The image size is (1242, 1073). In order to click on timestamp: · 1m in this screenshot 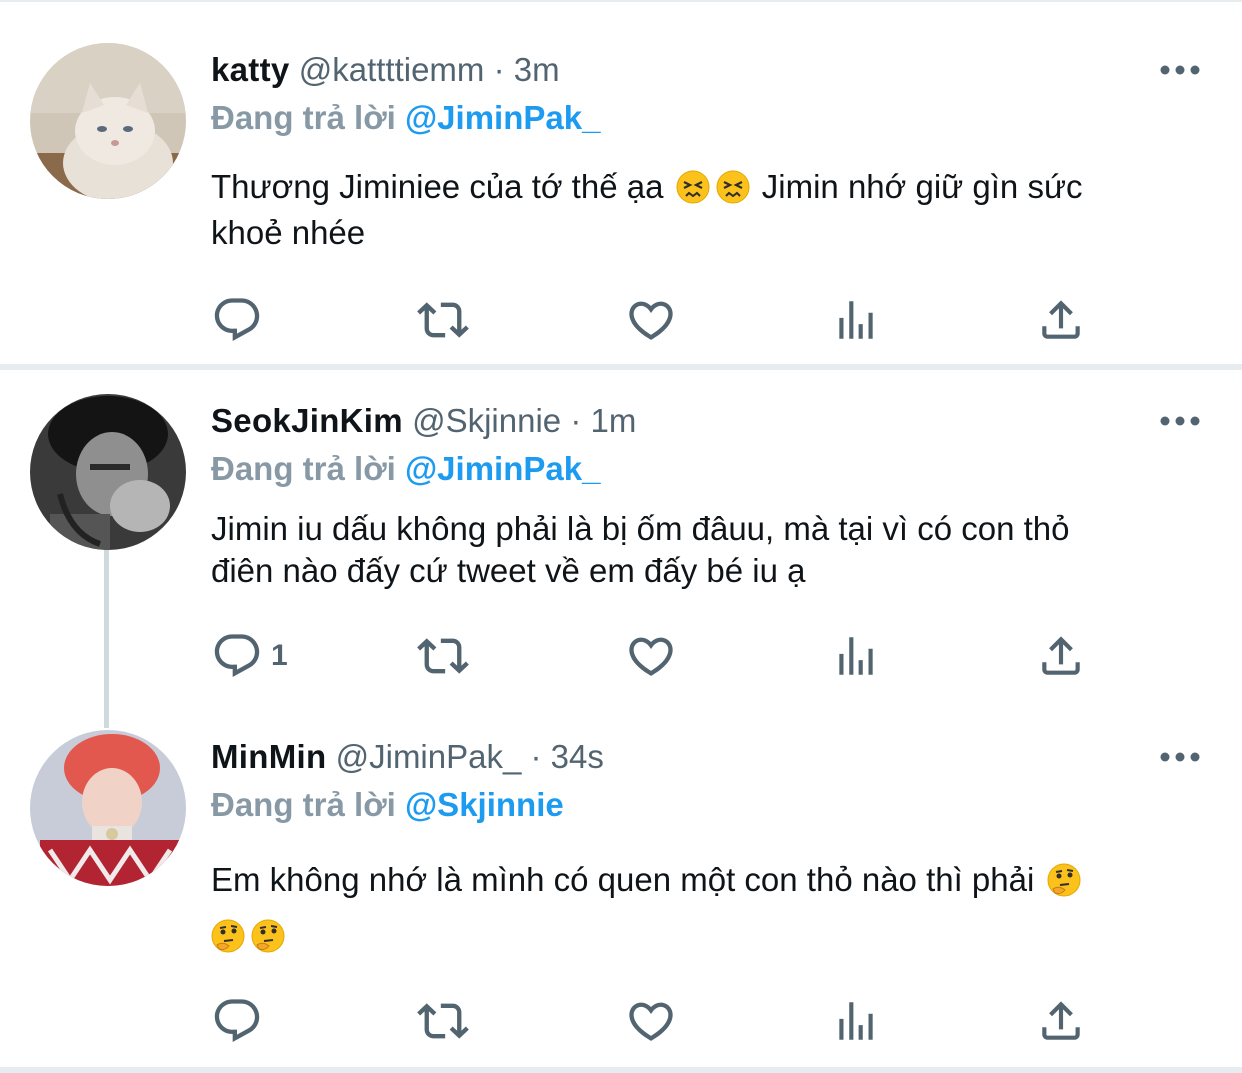, I will do `click(603, 420)`.